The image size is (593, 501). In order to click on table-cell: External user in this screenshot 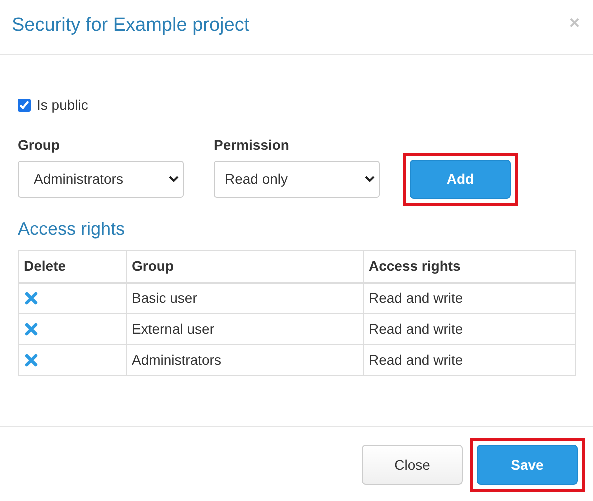, I will do `click(245, 329)`.